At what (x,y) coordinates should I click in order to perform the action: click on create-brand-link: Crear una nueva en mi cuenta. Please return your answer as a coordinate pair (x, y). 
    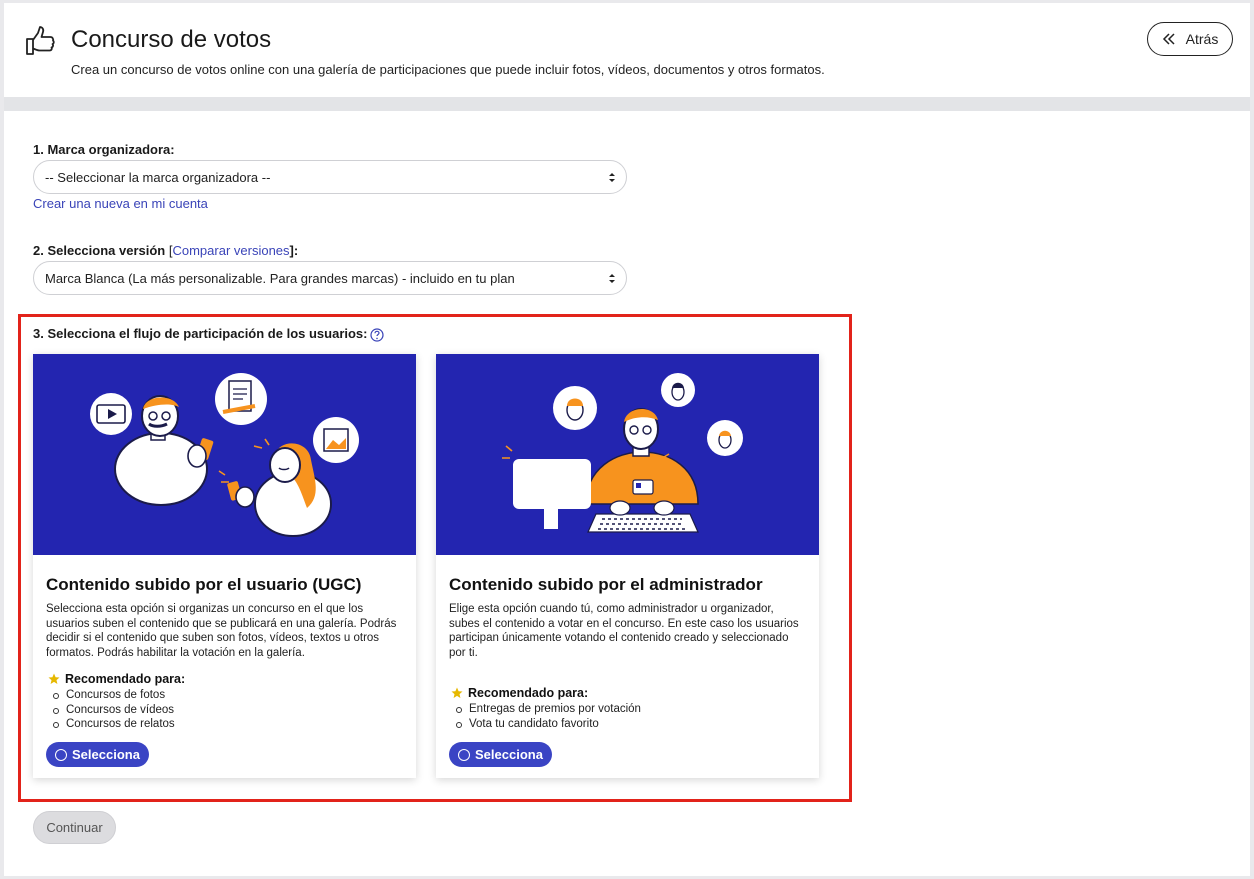
    Looking at the image, I should click on (120, 203).